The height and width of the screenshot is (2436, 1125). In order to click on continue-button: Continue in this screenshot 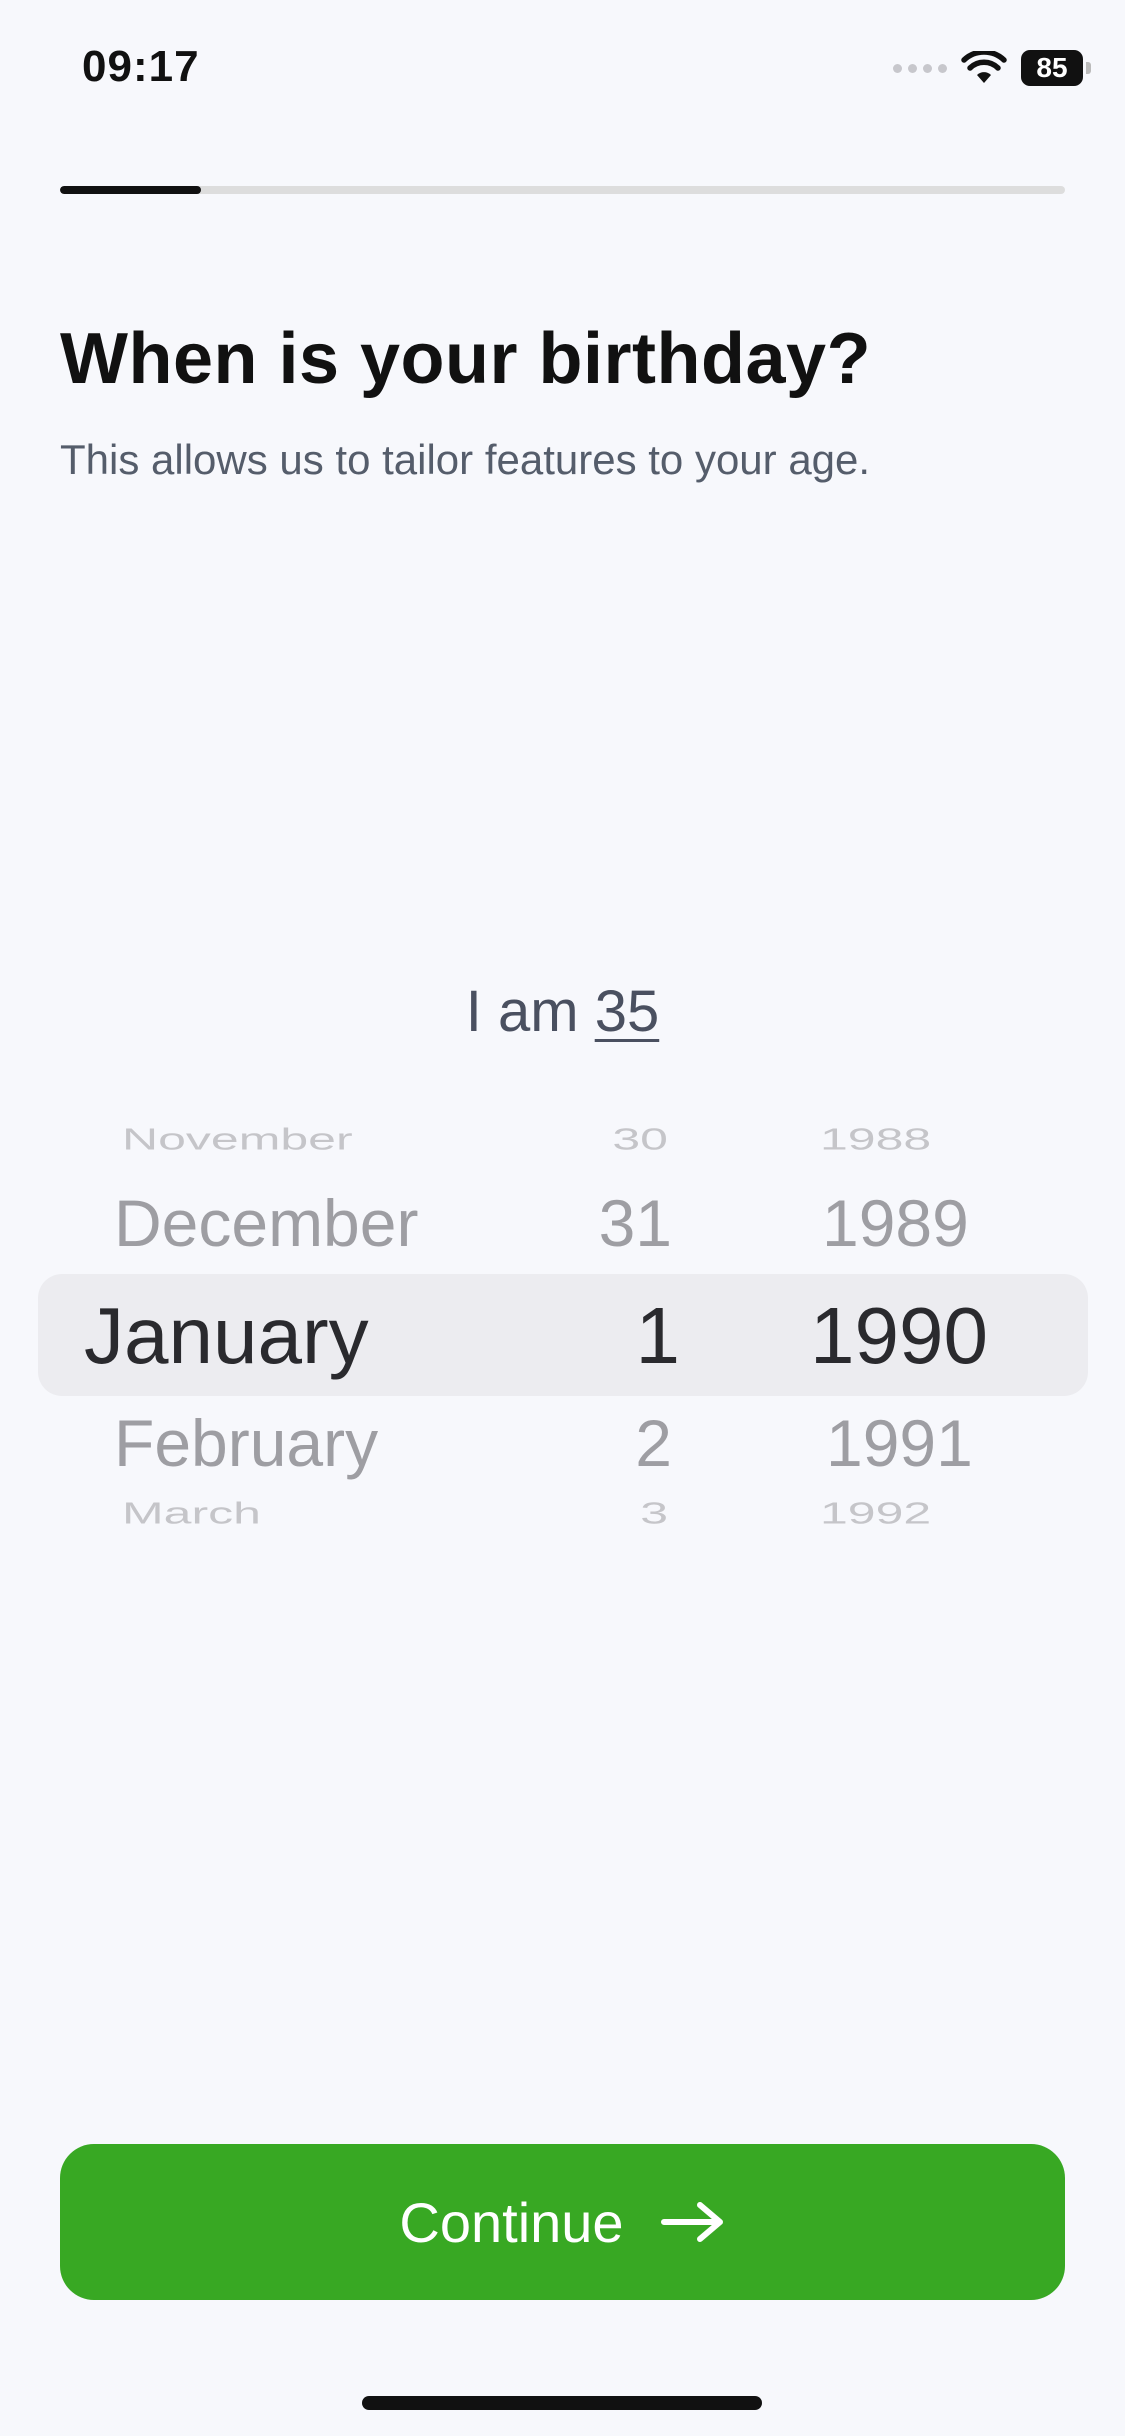, I will do `click(562, 2222)`.